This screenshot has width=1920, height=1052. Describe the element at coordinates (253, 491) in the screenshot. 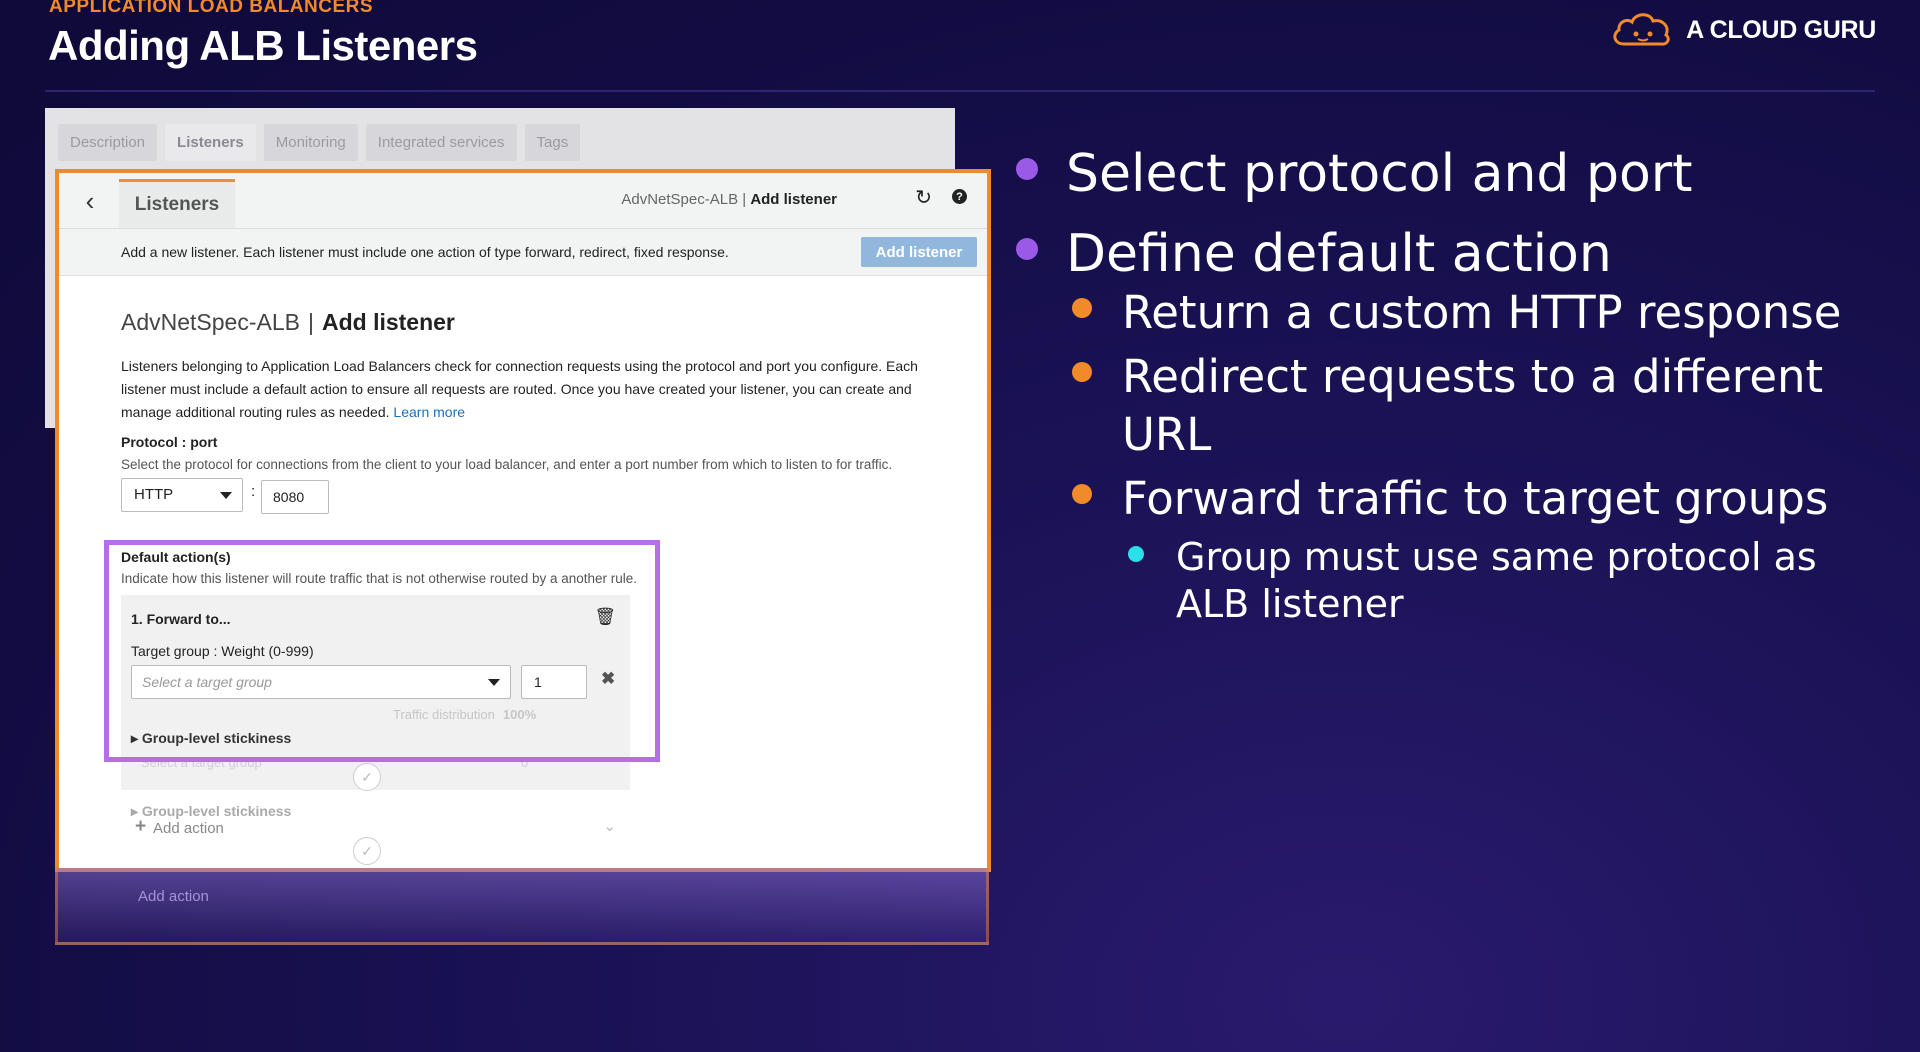

I see `protocol-port-colon: :` at that location.